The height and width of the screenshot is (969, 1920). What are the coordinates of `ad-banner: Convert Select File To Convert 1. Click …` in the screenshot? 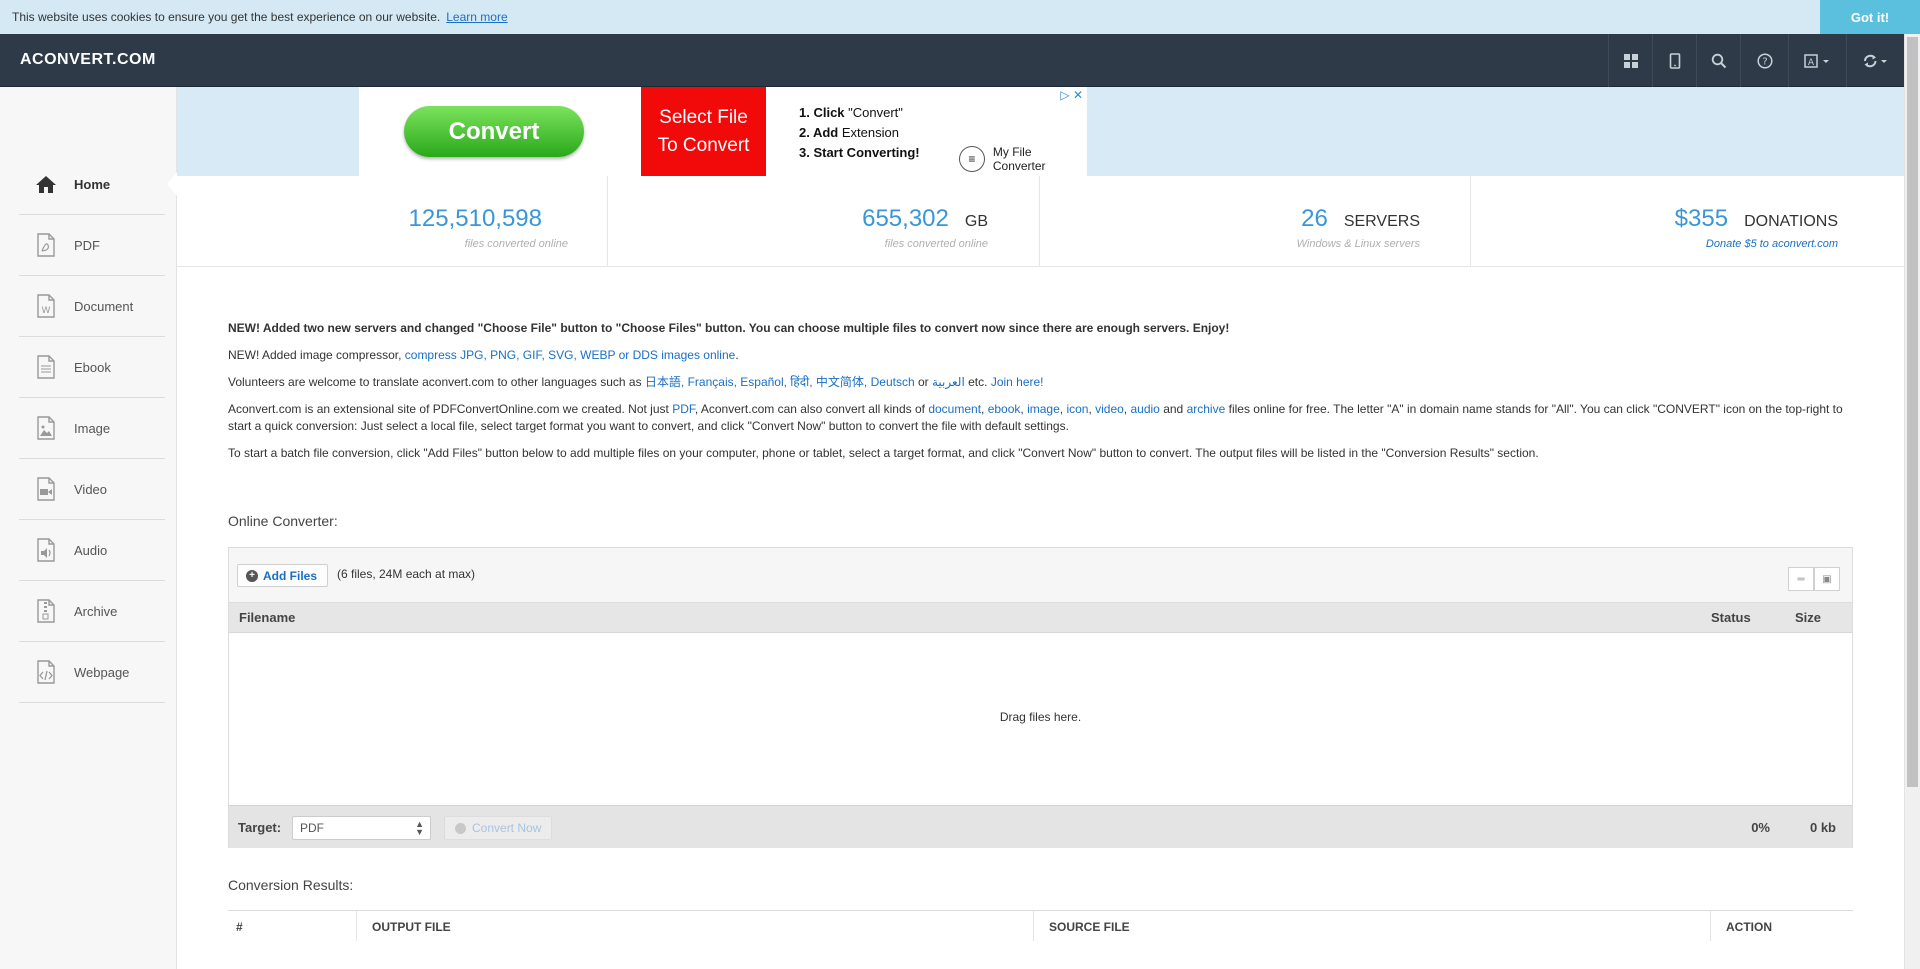 It's located at (723, 131).